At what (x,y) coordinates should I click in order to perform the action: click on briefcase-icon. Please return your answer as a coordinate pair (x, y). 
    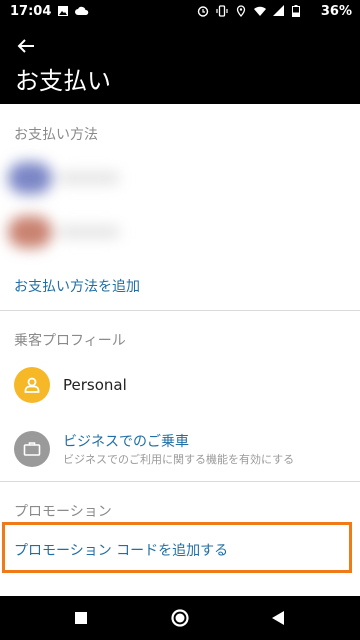
    Looking at the image, I should click on (32, 449).